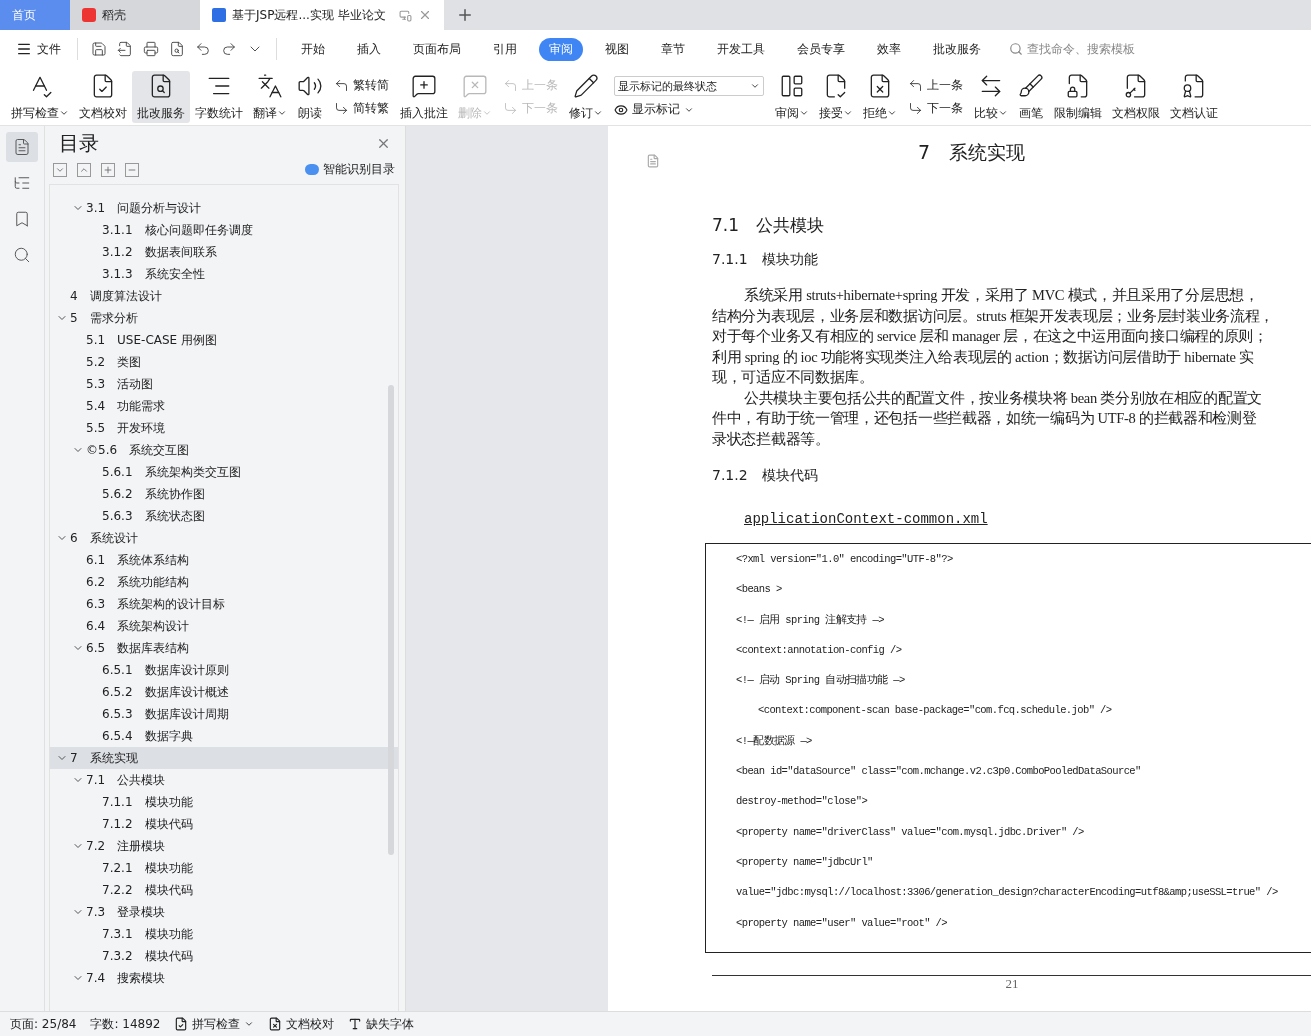 This screenshot has height=1036, width=1311. I want to click on toc-item: 7.1.2 模块代码, so click(224, 824).